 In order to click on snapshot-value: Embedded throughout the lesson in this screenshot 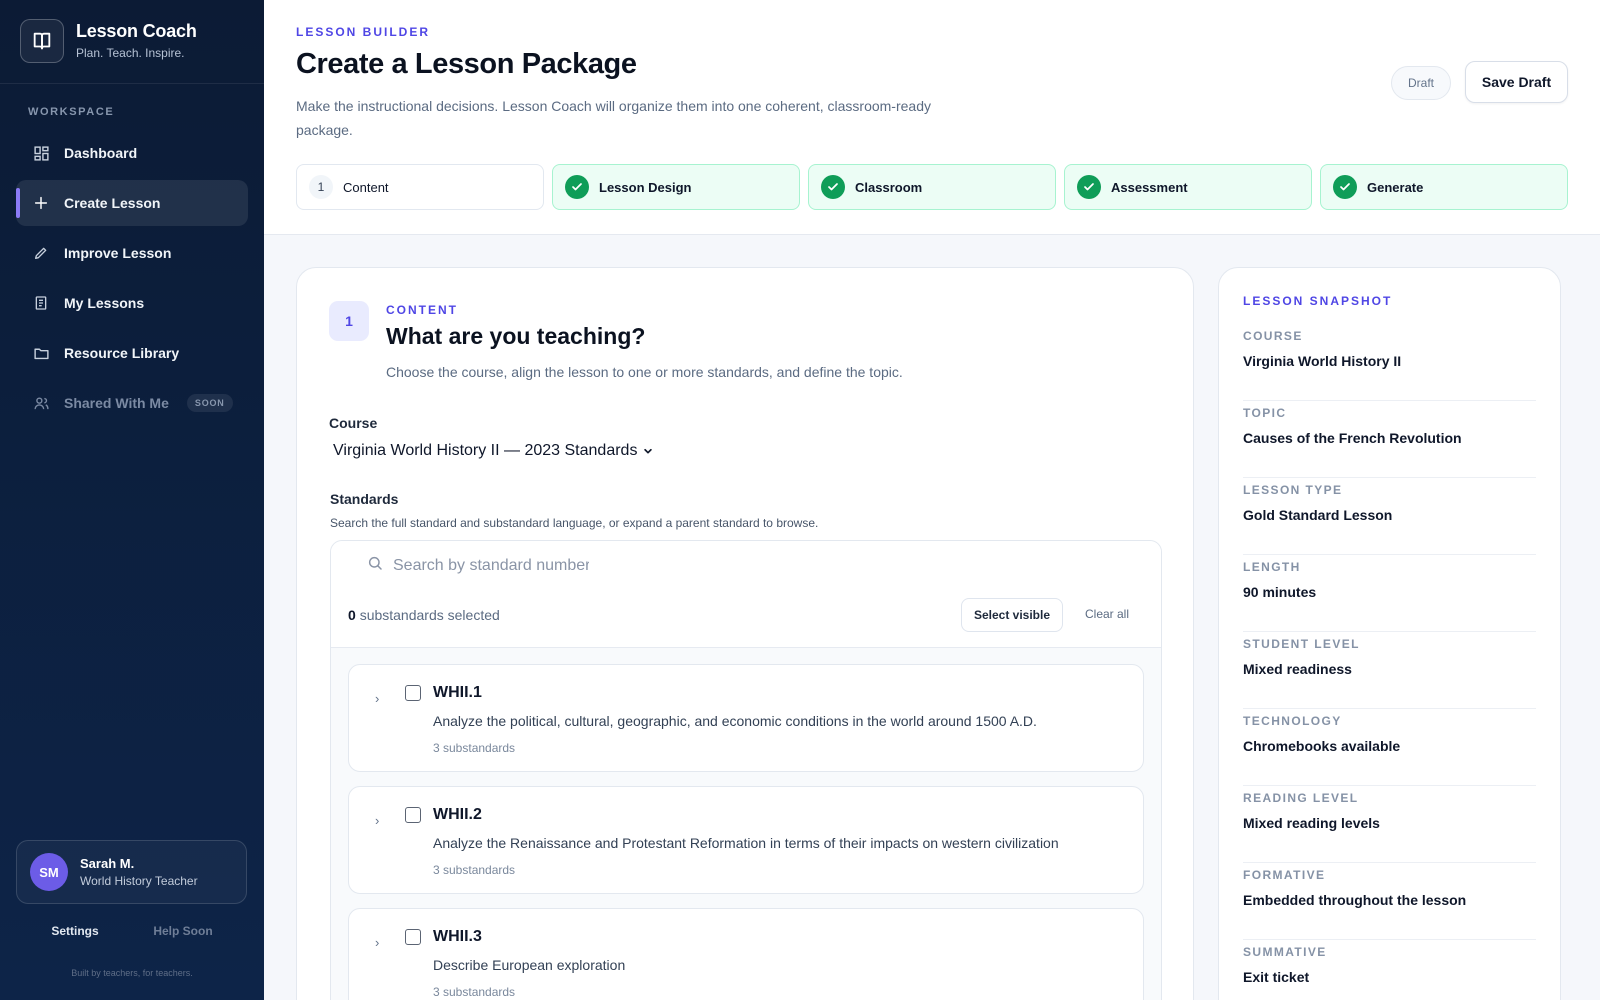, I will do `click(1355, 900)`.